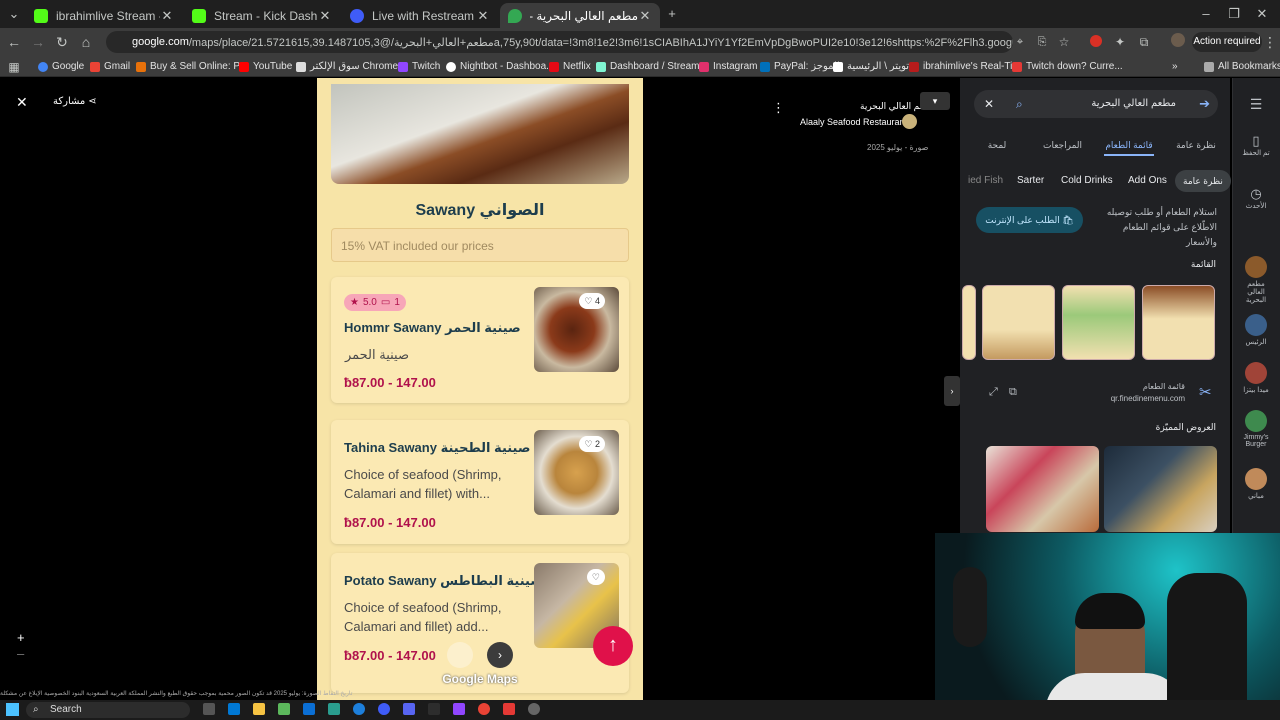 This screenshot has height=720, width=1280. I want to click on like-badge: ♡ 2, so click(592, 444).